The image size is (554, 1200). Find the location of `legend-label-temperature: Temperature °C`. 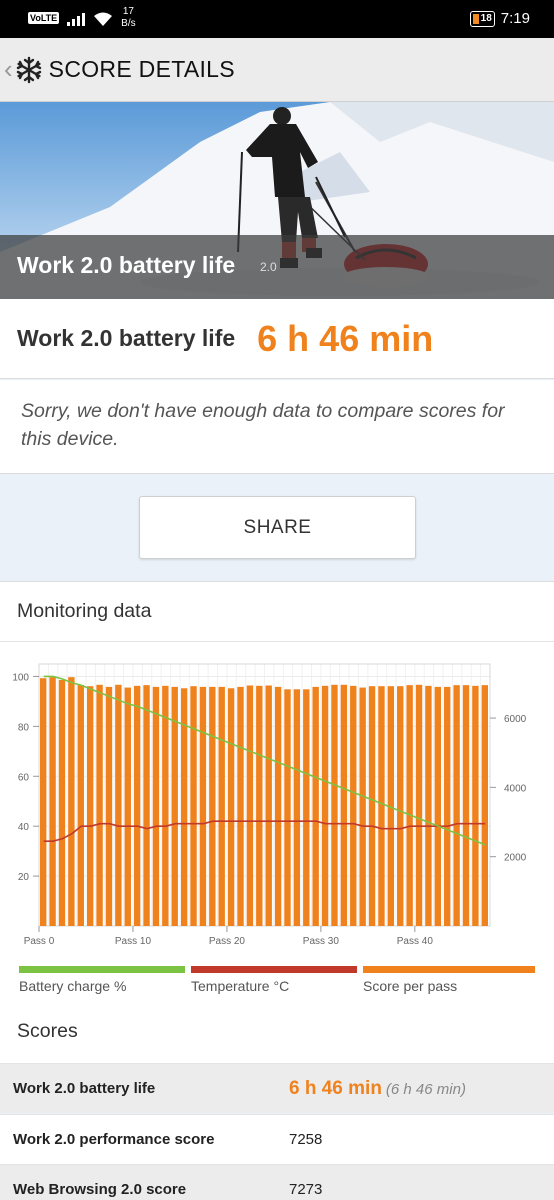

legend-label-temperature: Temperature °C is located at coordinates (240, 986).